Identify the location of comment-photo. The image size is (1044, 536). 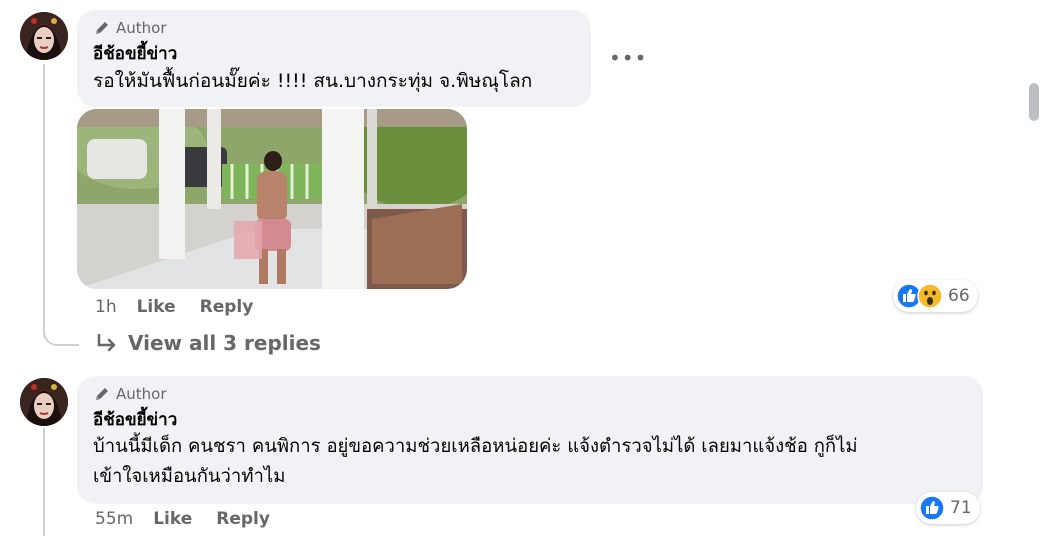
(272, 199).